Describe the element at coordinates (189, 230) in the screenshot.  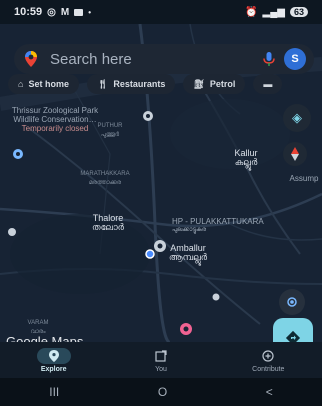
I see `label-hp-ml: പുലക്കാട്ടുകര` at that location.